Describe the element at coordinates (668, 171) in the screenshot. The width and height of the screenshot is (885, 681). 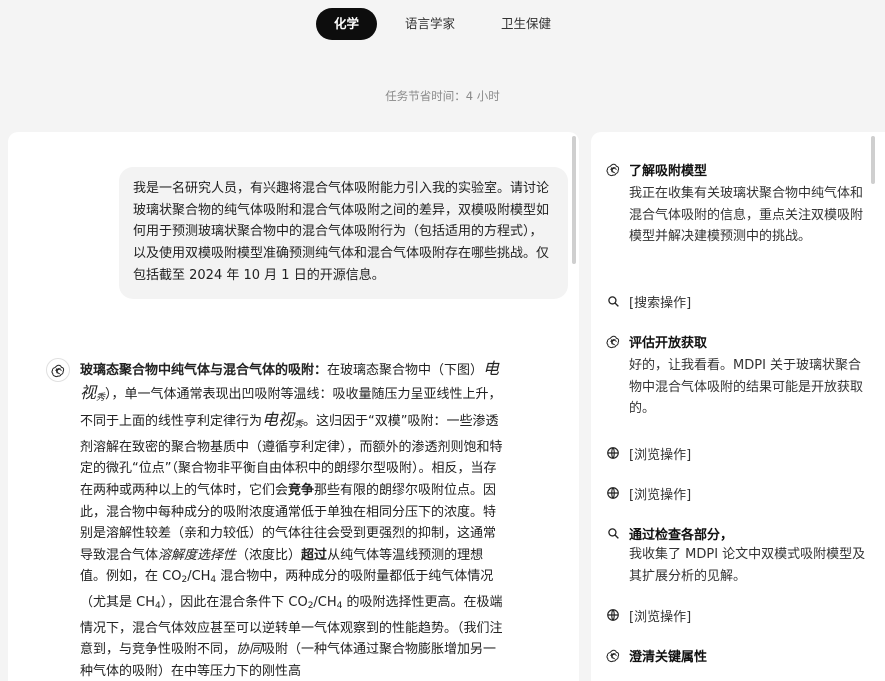
I see `step-title: 了解吸附模型` at that location.